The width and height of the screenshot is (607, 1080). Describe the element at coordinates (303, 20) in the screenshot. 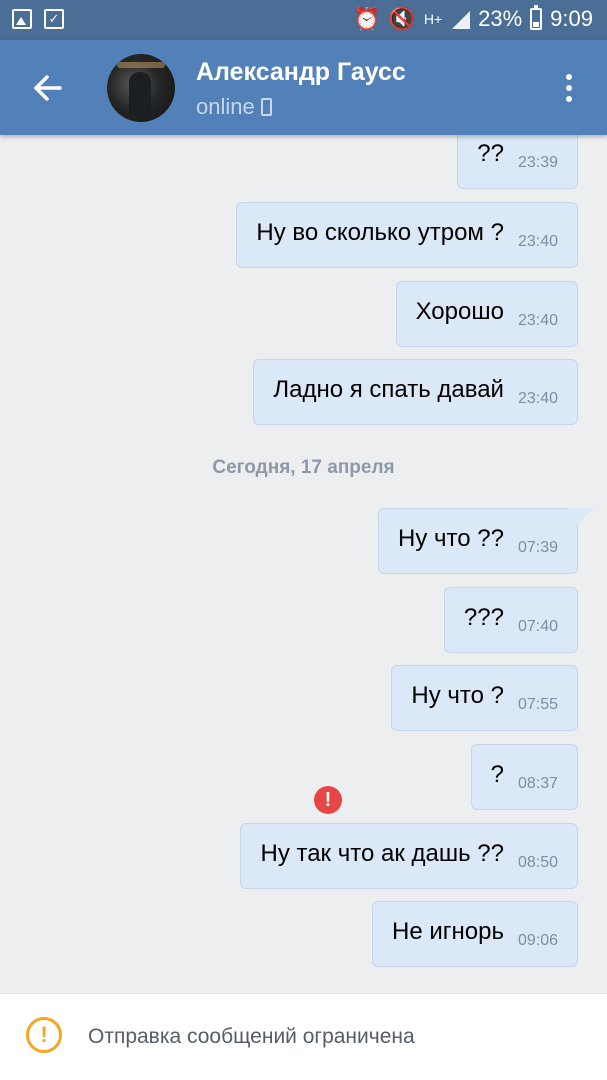

I see `status-bar: ✓ ⏰ 🔇 H+ 23% 9:09` at that location.